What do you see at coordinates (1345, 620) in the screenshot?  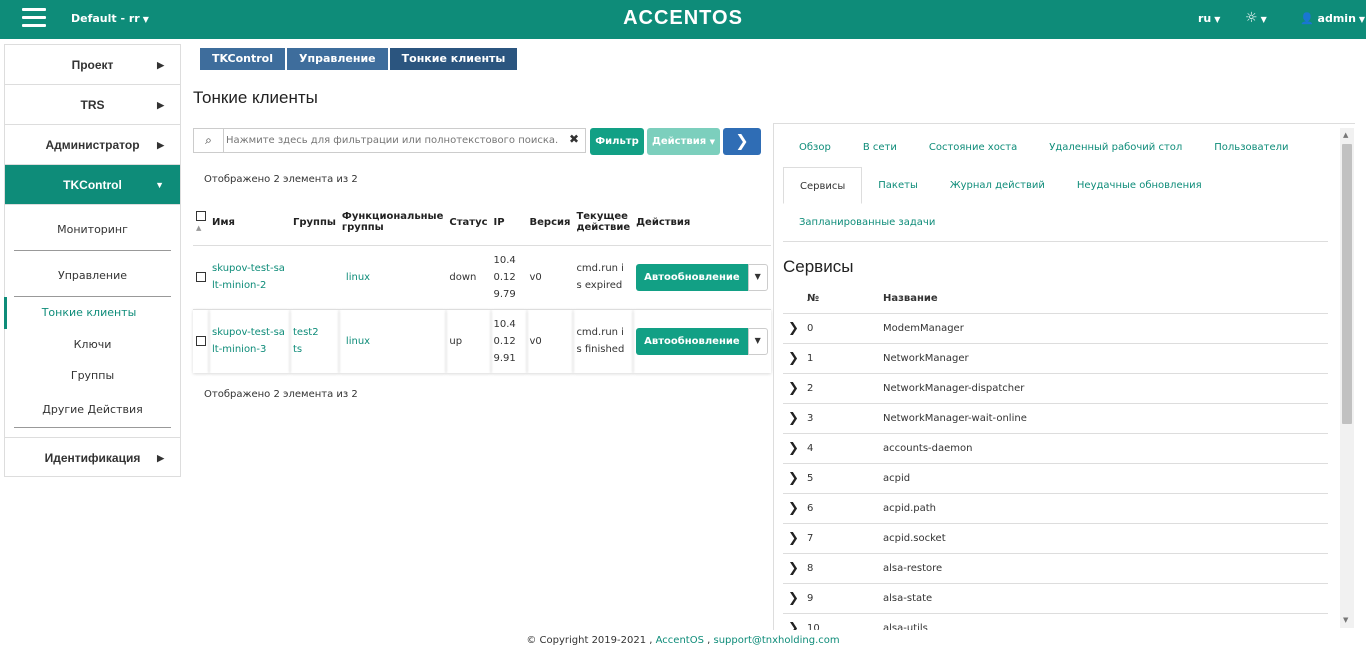 I see `scroll-down-icon: ▼` at bounding box center [1345, 620].